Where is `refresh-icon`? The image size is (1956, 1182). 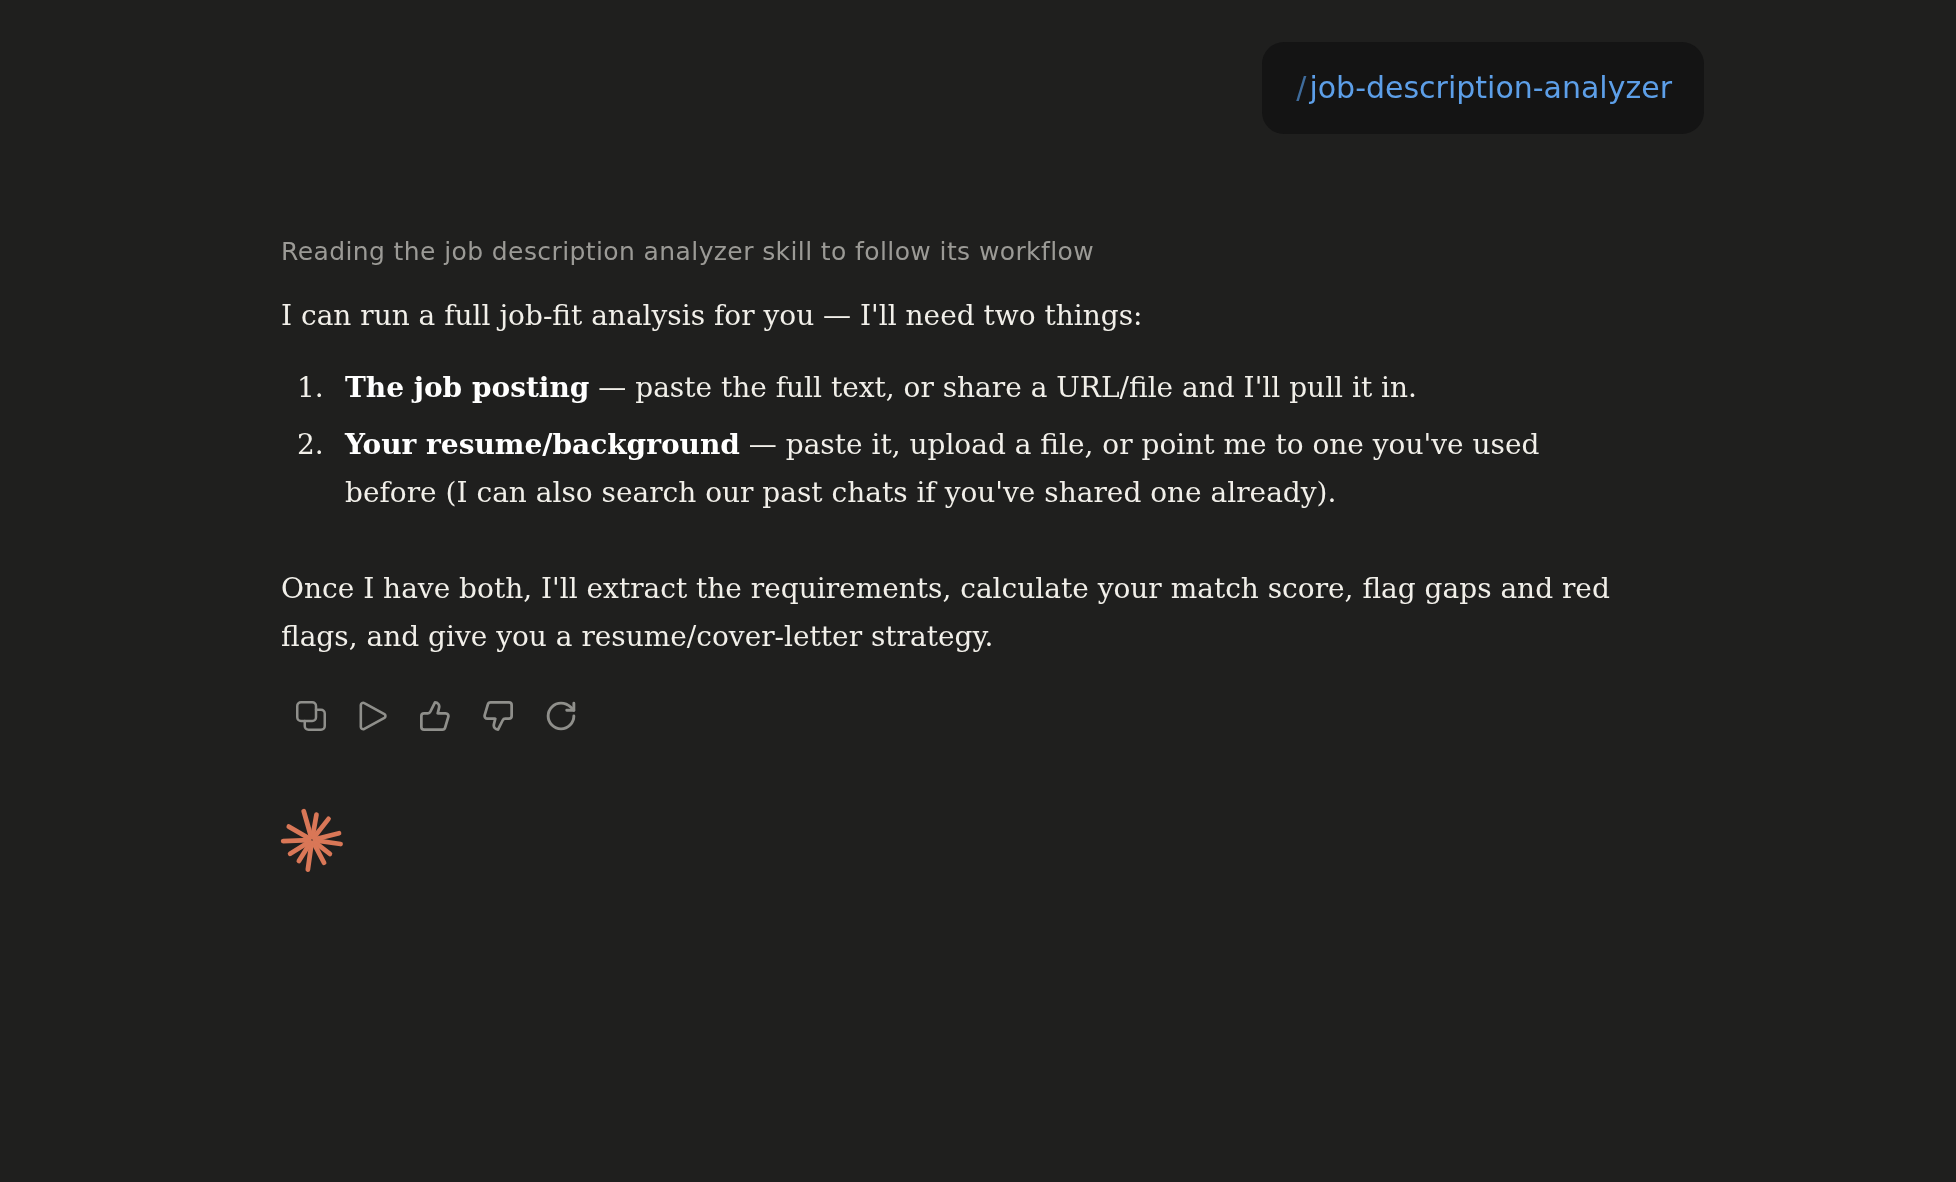
refresh-icon is located at coordinates (561, 716).